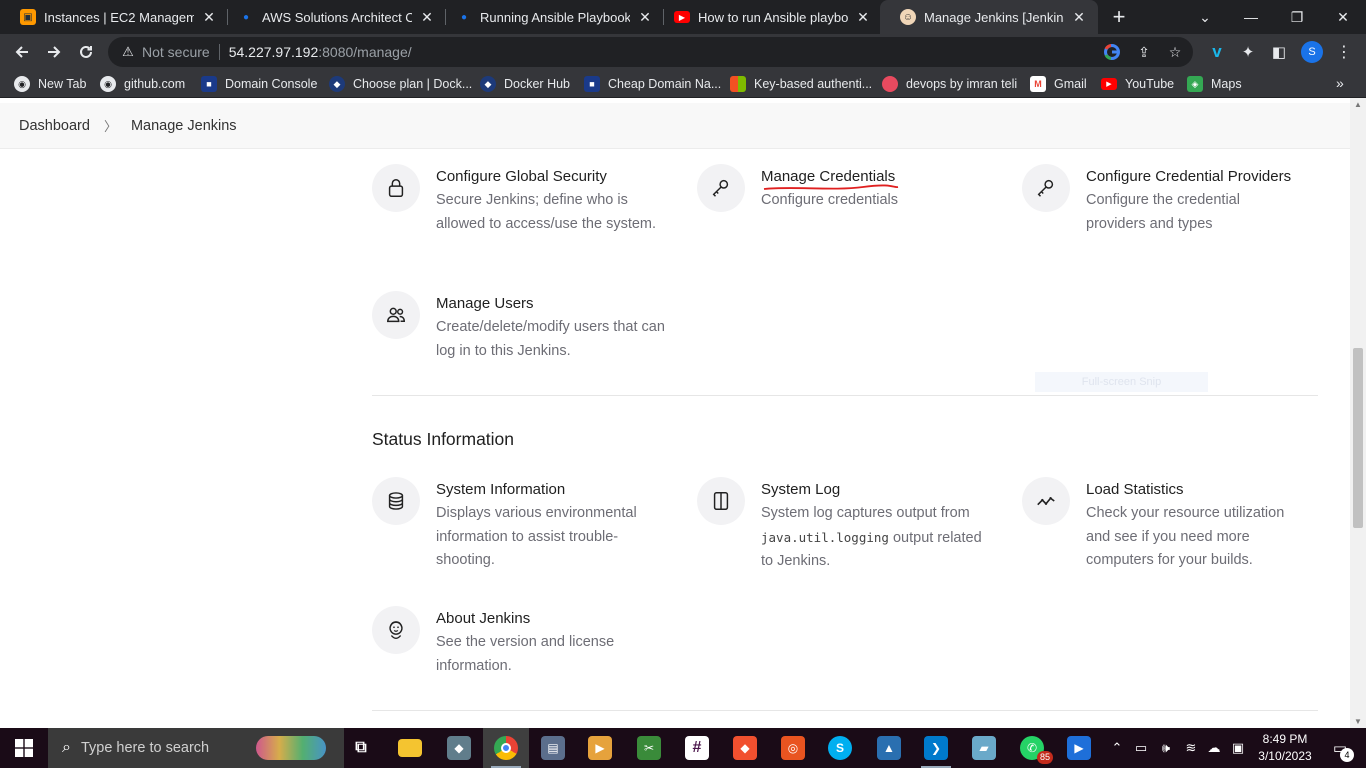 The image size is (1366, 768). I want to click on item-title: Configure Credential Providers, so click(1188, 177).